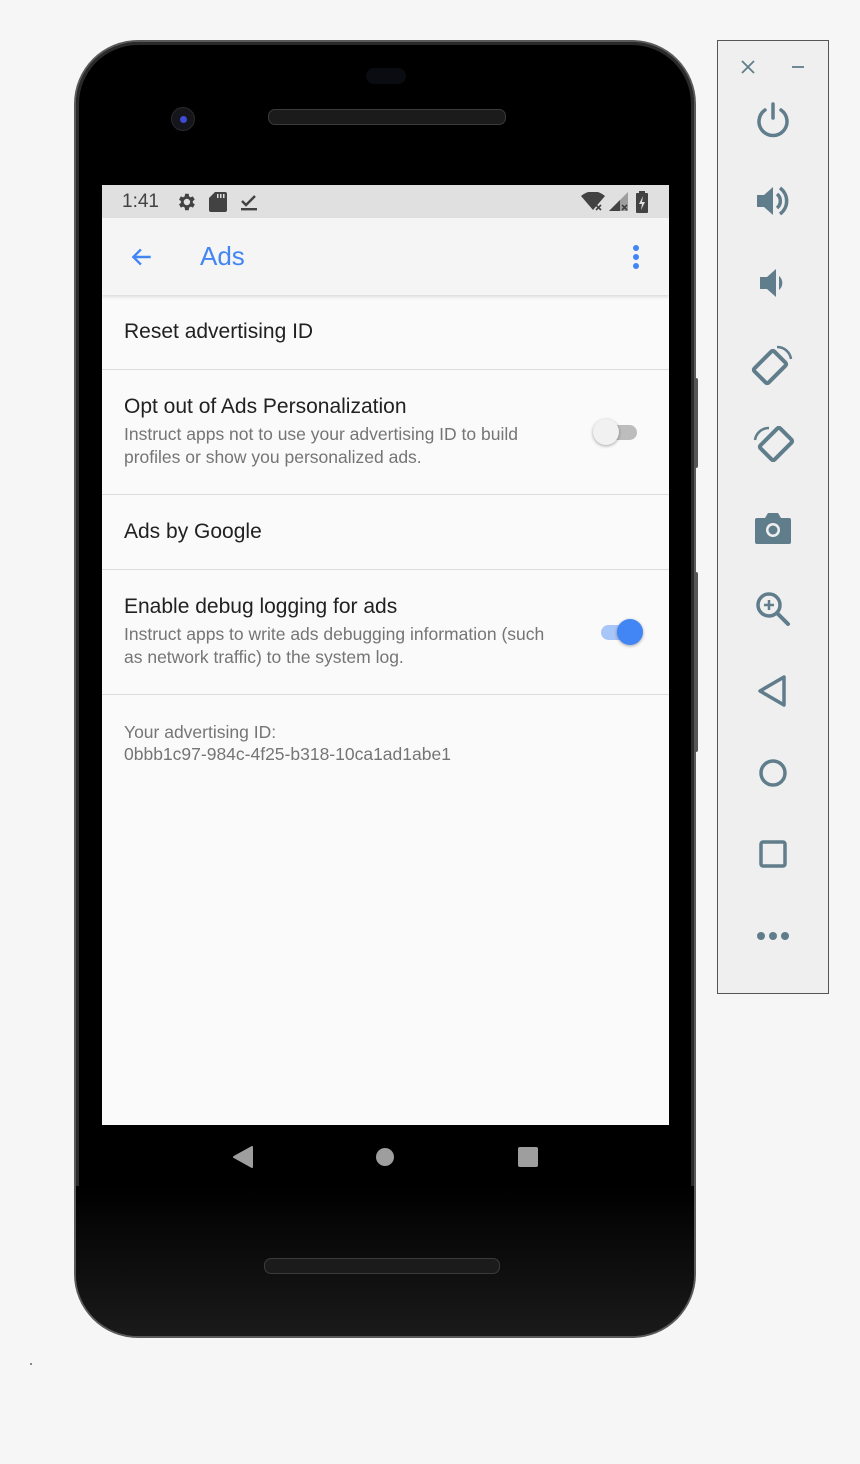  I want to click on pref-title: Reset advertising ID, so click(219, 331).